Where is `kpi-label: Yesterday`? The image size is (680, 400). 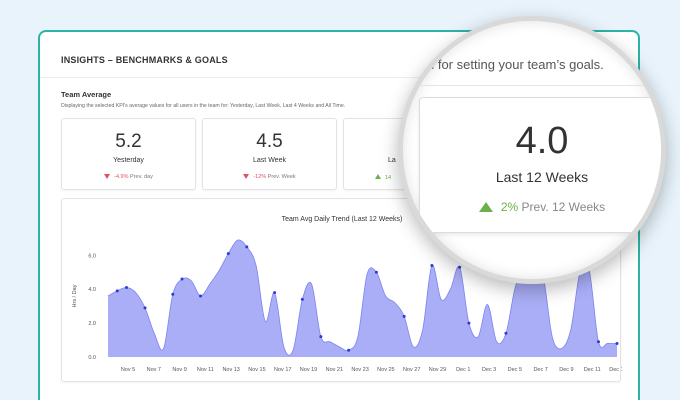
kpi-label: Yesterday is located at coordinates (128, 160).